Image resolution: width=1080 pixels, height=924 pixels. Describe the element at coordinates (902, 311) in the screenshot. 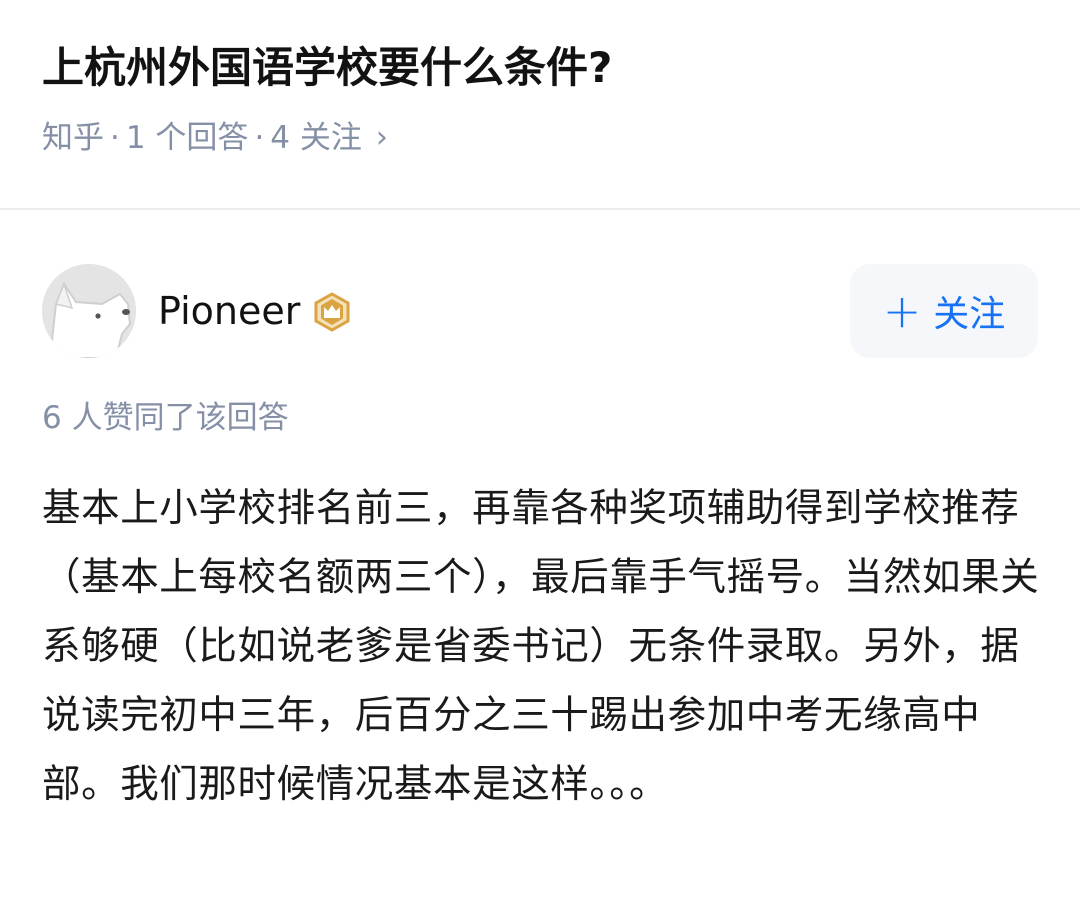

I see `plus-icon: +` at that location.